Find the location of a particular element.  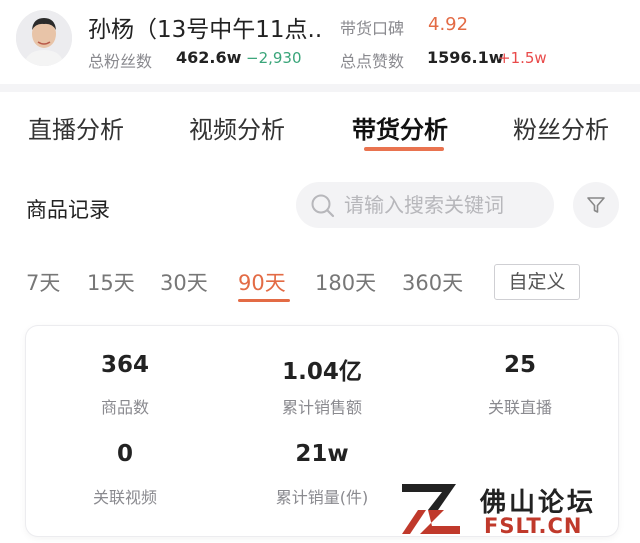

avatar-portrait-icon is located at coordinates (44, 38).